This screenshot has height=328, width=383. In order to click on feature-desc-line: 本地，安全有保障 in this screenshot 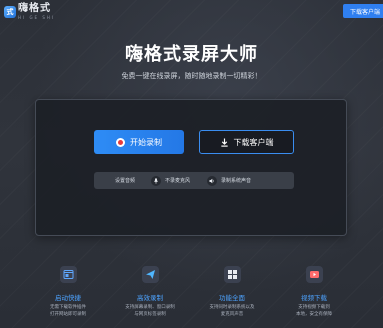, I will do `click(314, 314)`.